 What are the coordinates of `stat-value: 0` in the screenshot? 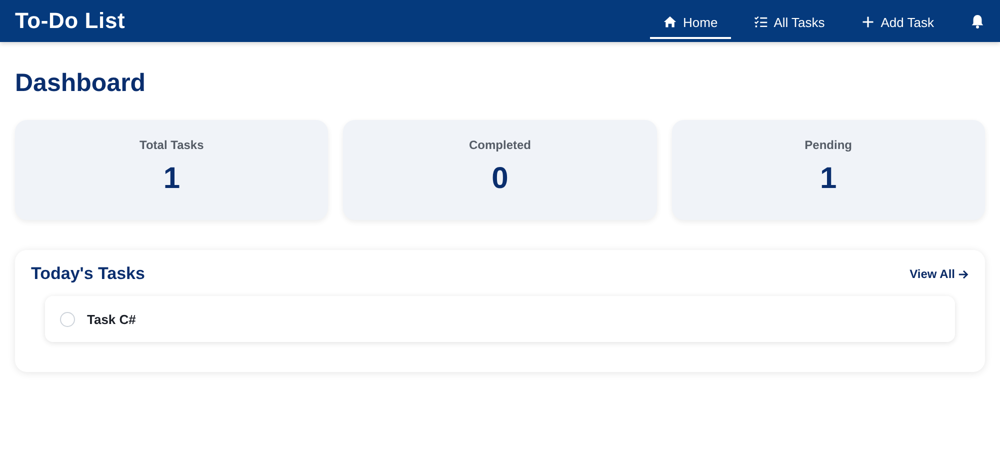 It's located at (500, 179).